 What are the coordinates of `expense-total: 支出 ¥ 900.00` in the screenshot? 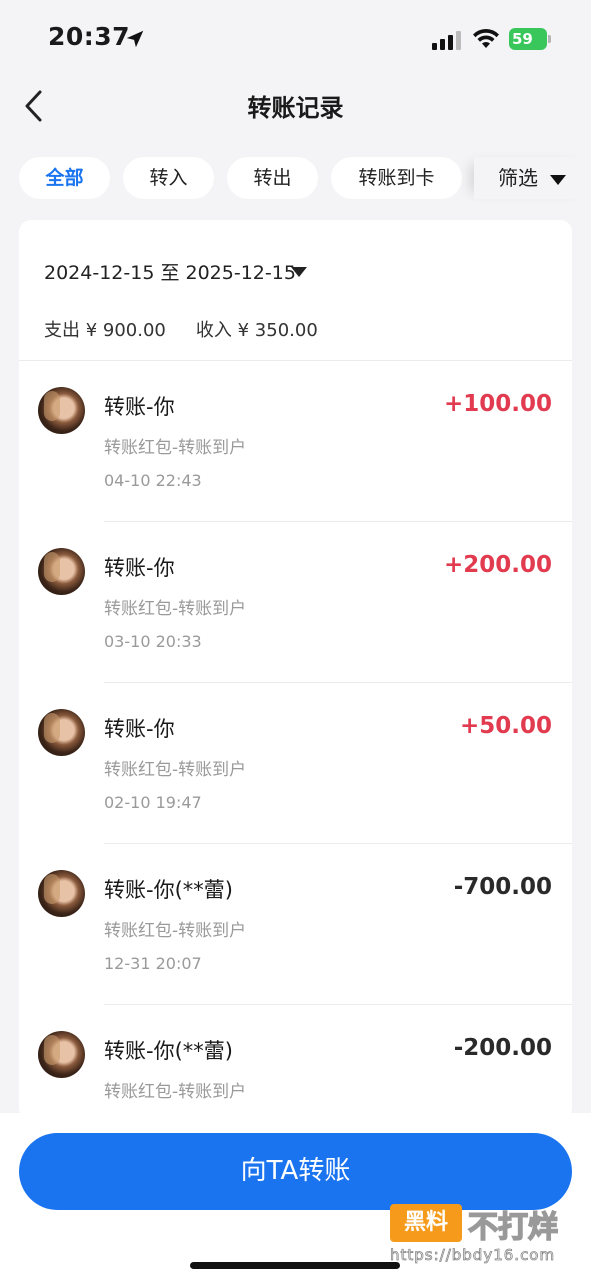 It's located at (105, 330).